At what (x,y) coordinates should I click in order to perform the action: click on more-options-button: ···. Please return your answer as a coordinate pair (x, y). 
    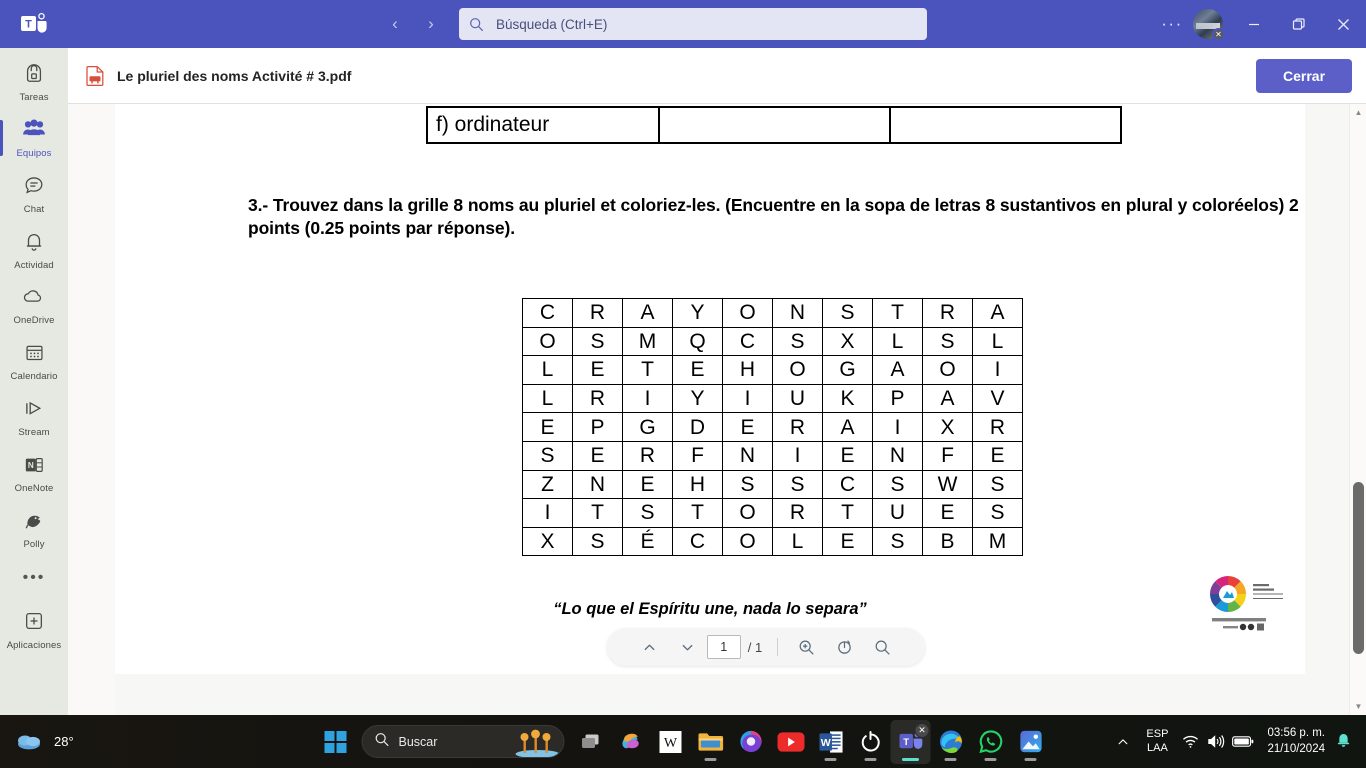
    Looking at the image, I should click on (1172, 24).